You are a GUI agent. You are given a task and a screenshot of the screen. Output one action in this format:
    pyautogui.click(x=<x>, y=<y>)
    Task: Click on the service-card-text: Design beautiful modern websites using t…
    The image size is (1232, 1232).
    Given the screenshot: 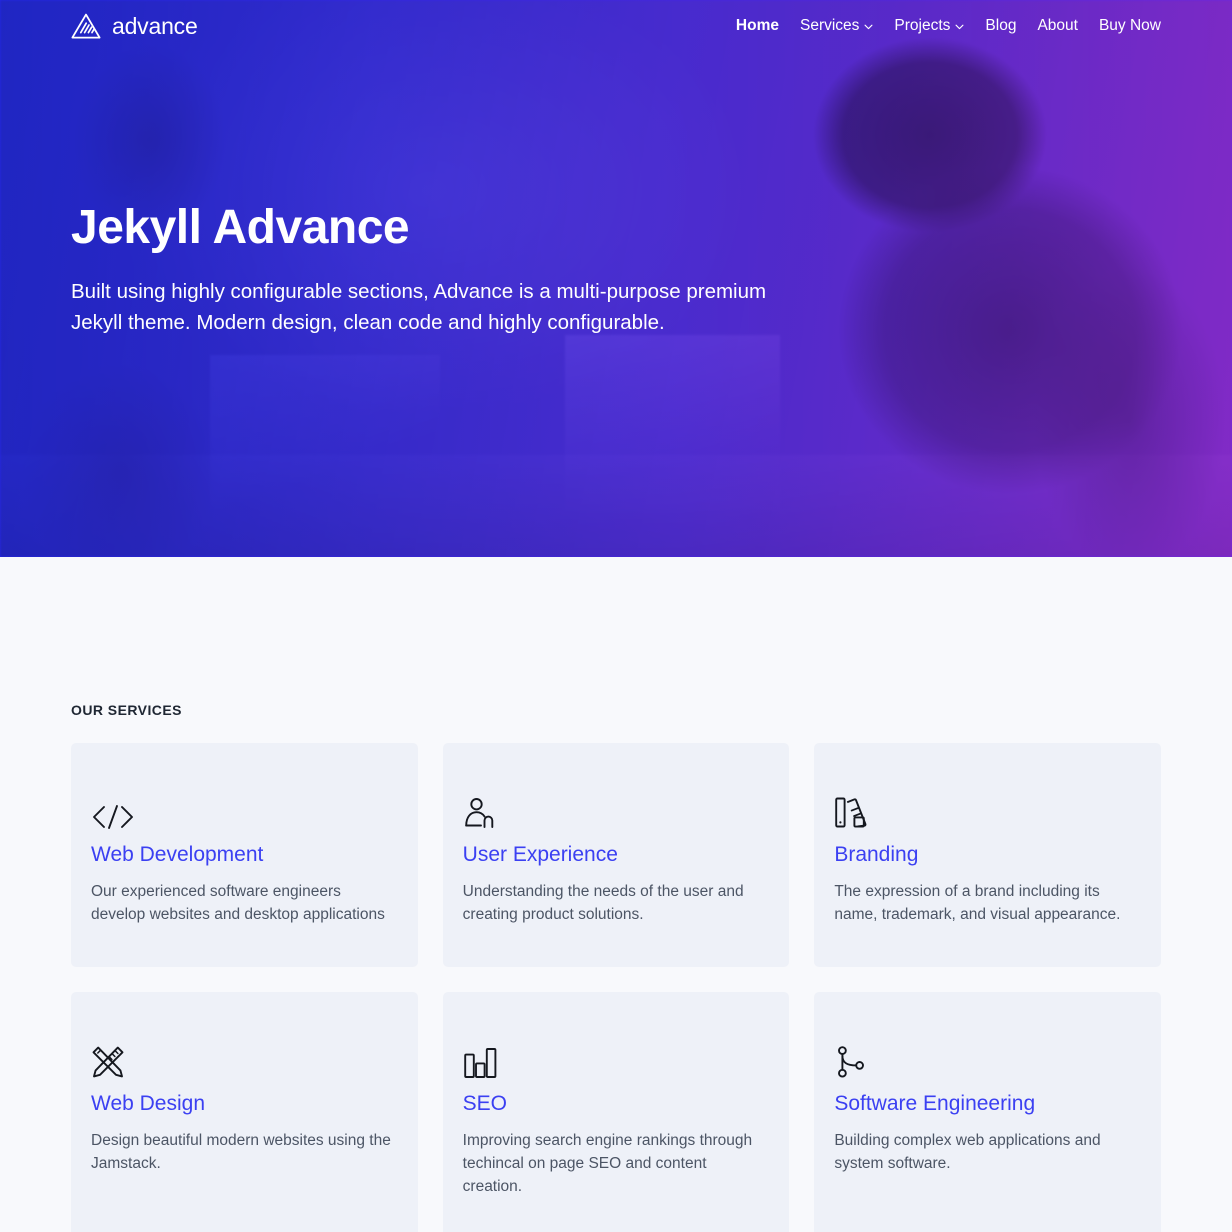 What is the action you would take?
    pyautogui.click(x=241, y=1152)
    